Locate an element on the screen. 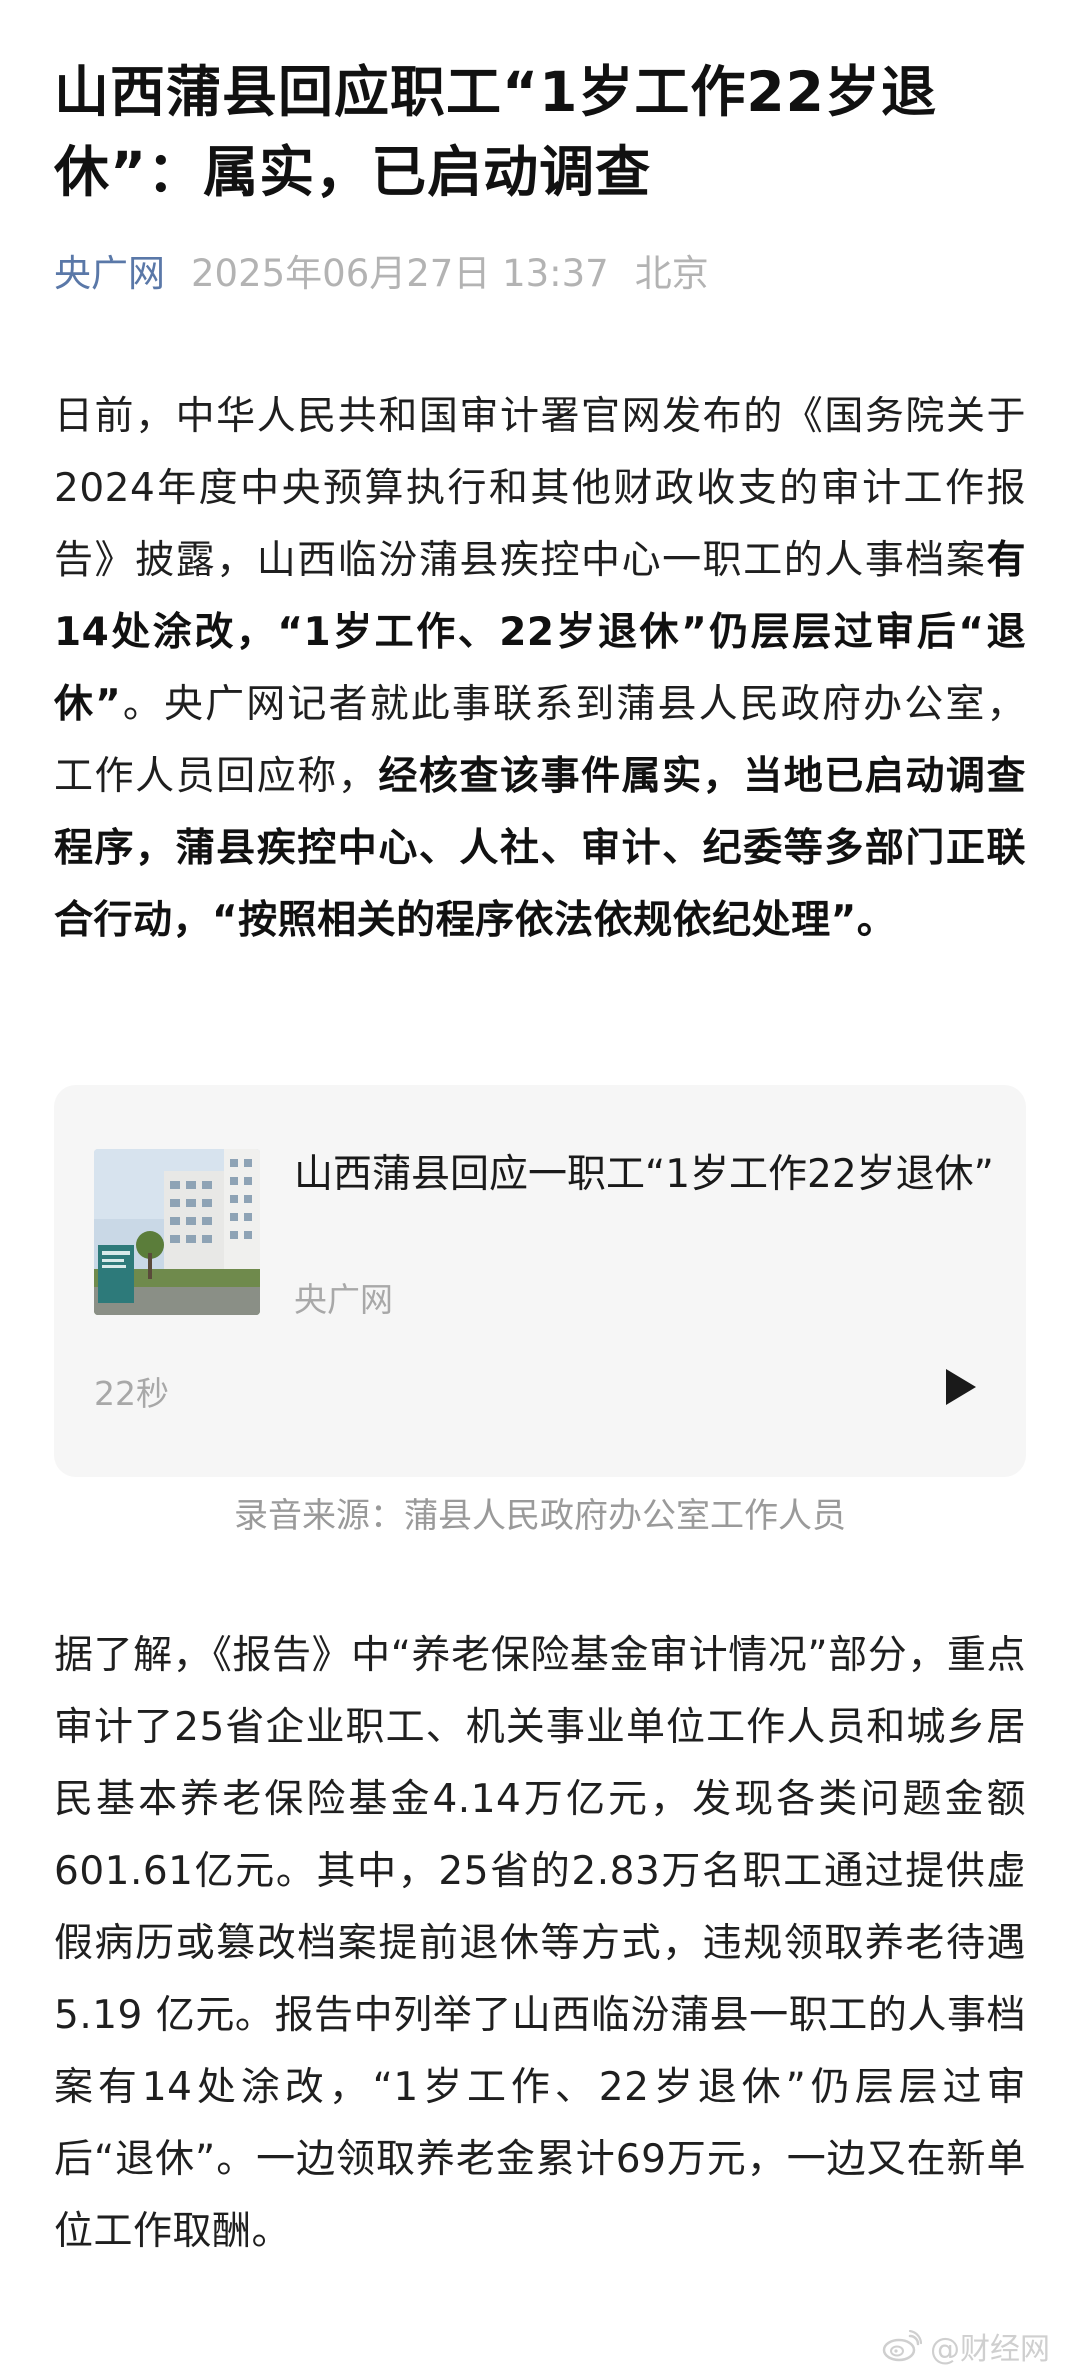  weibo-icon is located at coordinates (902, 2346).